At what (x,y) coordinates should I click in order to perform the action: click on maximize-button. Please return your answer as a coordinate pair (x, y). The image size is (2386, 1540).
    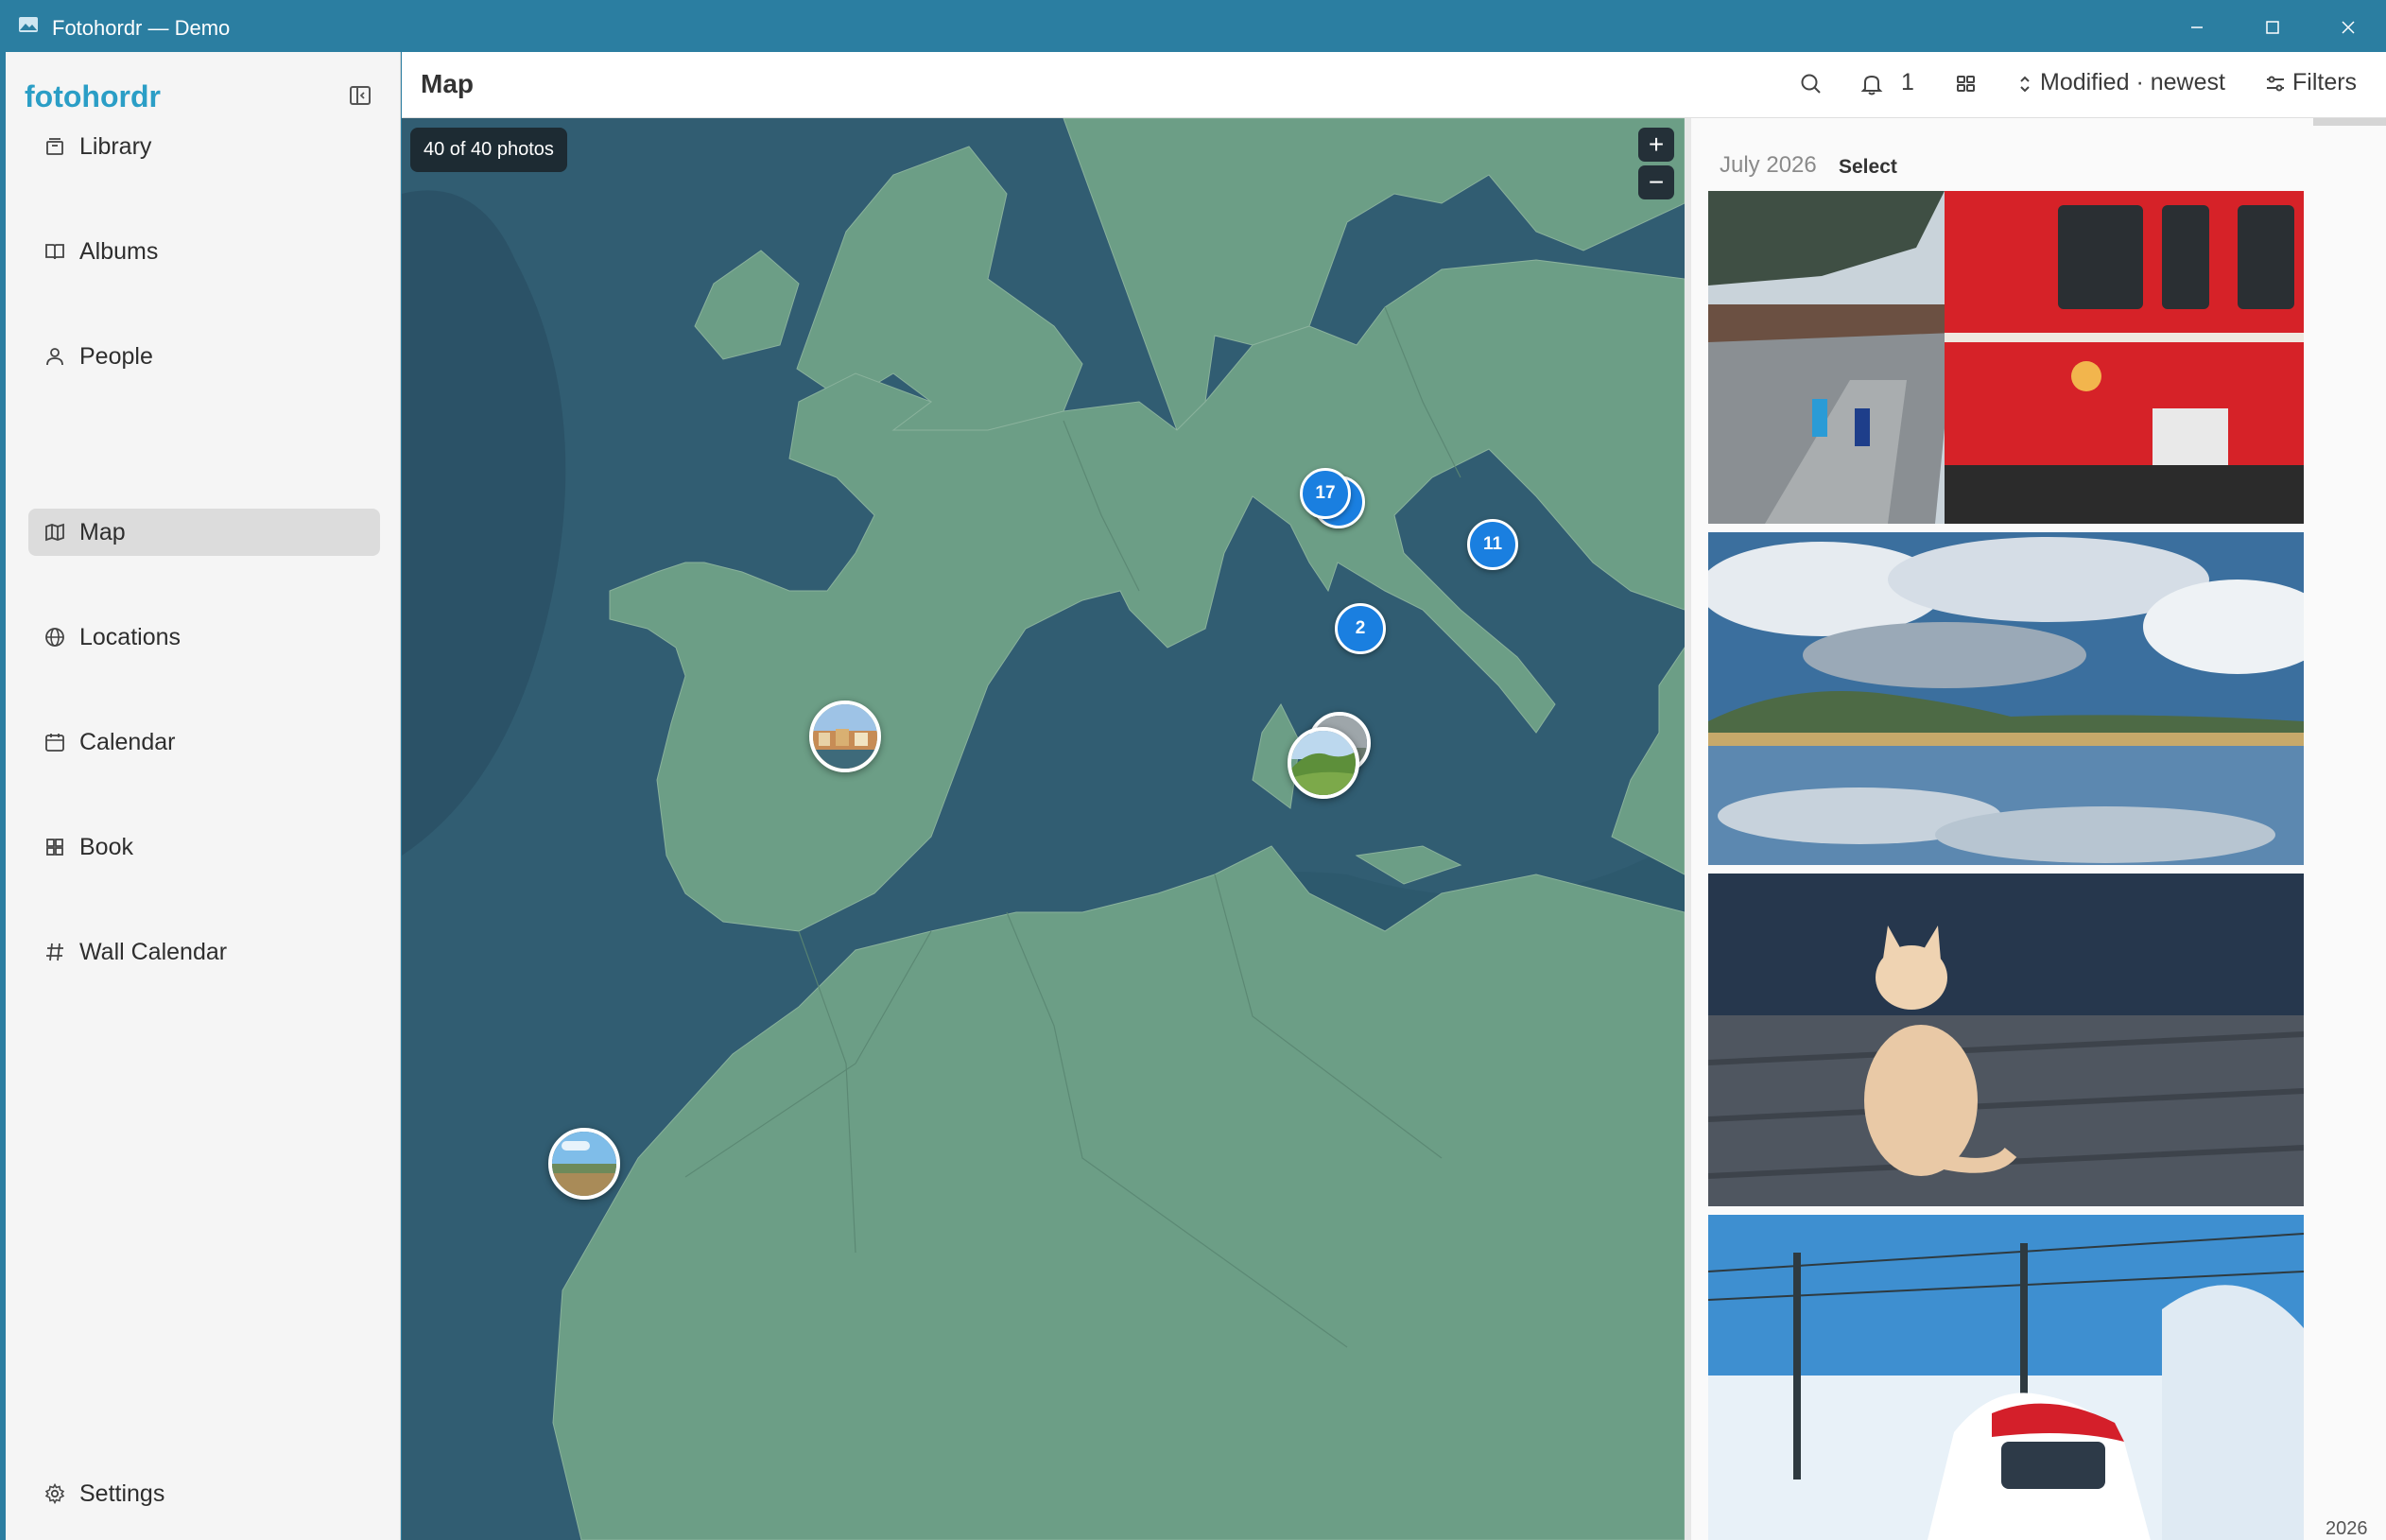
    Looking at the image, I should click on (2273, 27).